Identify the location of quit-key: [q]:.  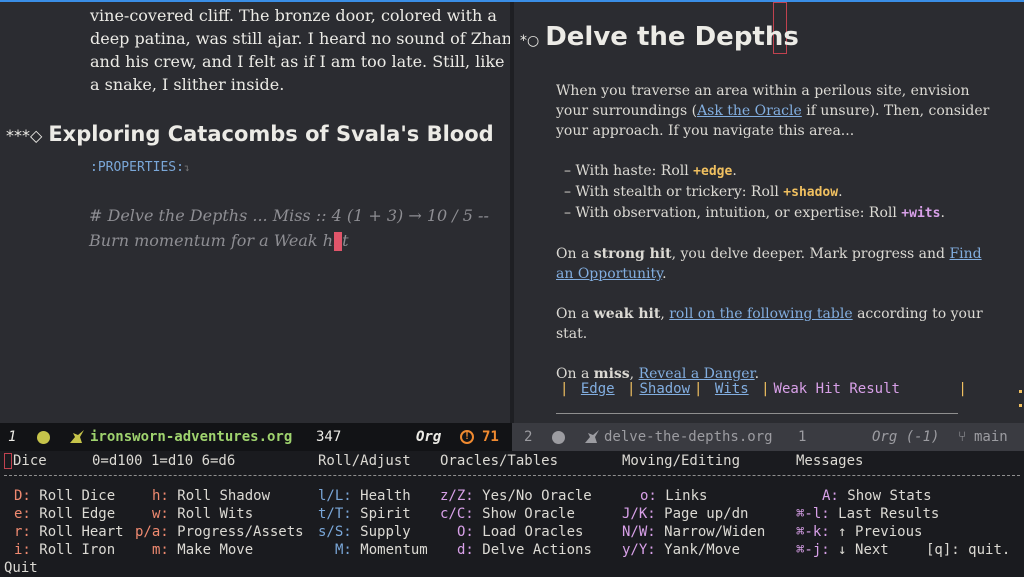
(943, 550).